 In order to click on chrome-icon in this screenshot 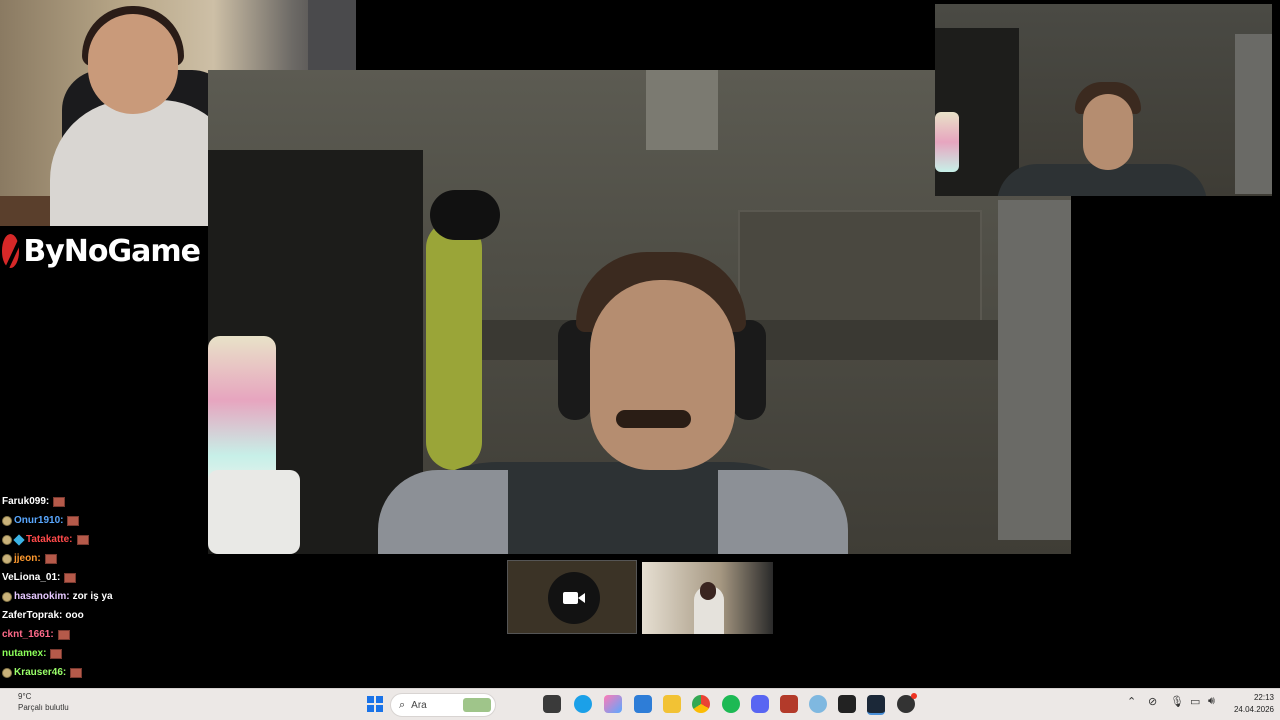, I will do `click(701, 704)`.